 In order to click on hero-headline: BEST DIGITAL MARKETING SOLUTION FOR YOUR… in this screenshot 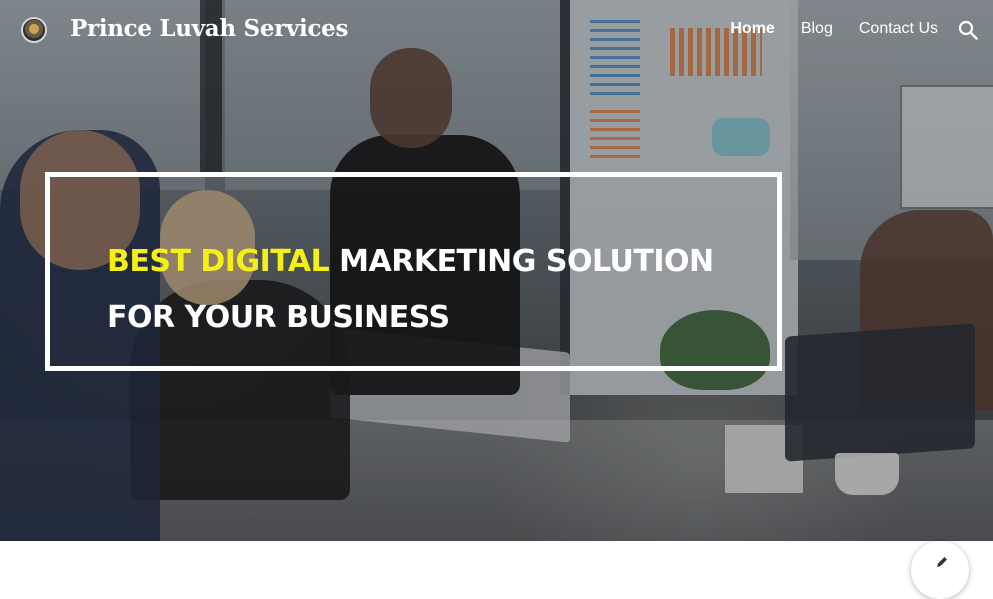, I will do `click(410, 290)`.